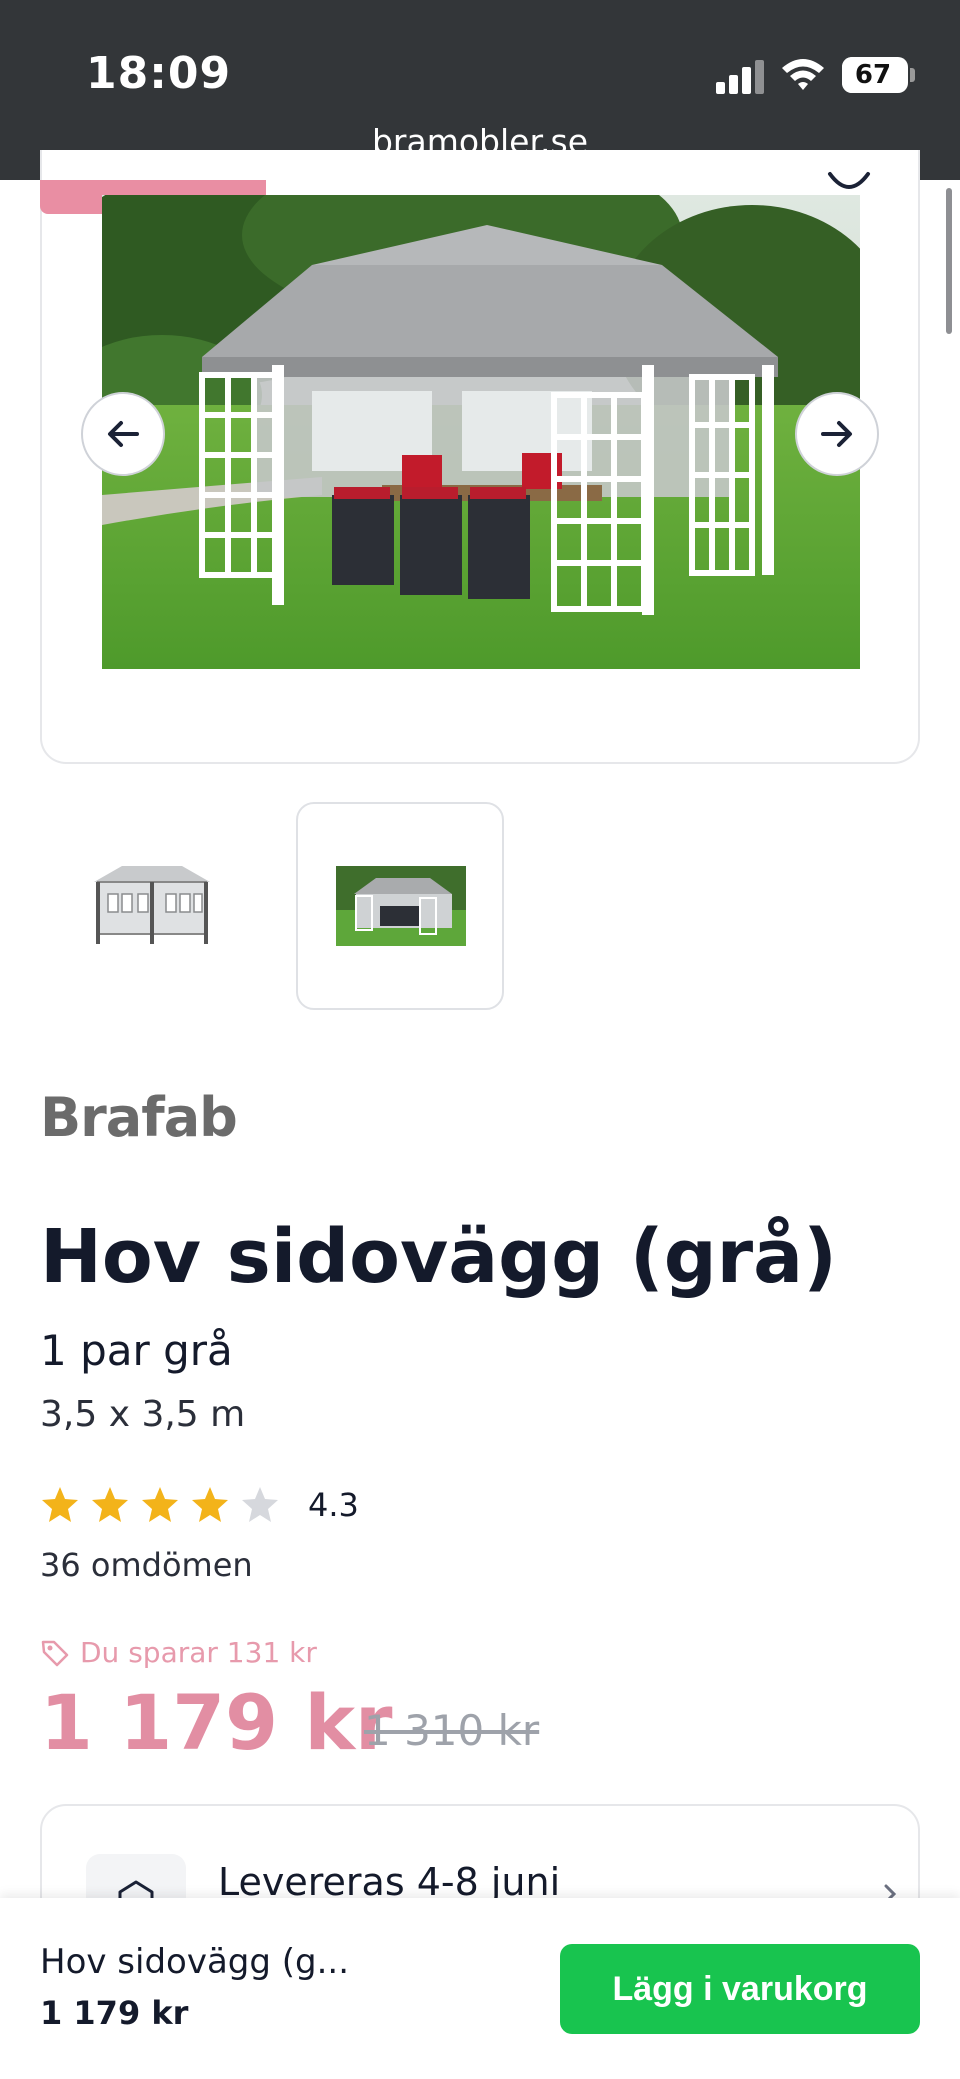  I want to click on gallery-next-button, so click(837, 434).